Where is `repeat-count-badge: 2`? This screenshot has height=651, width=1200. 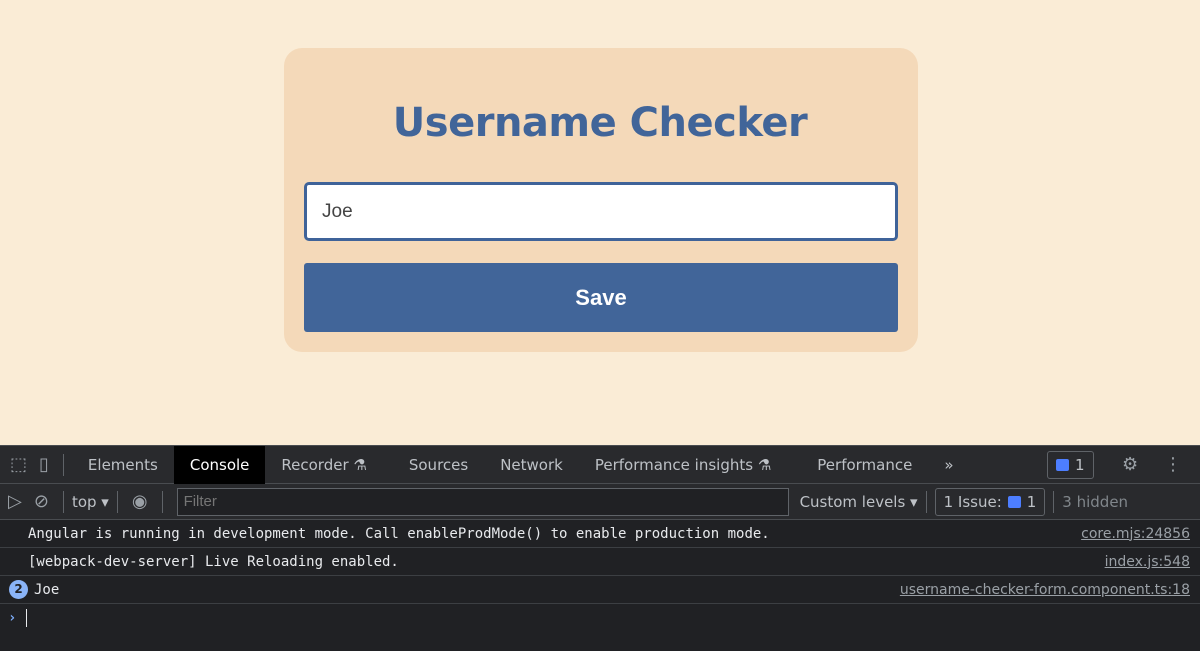
repeat-count-badge: 2 is located at coordinates (18, 589).